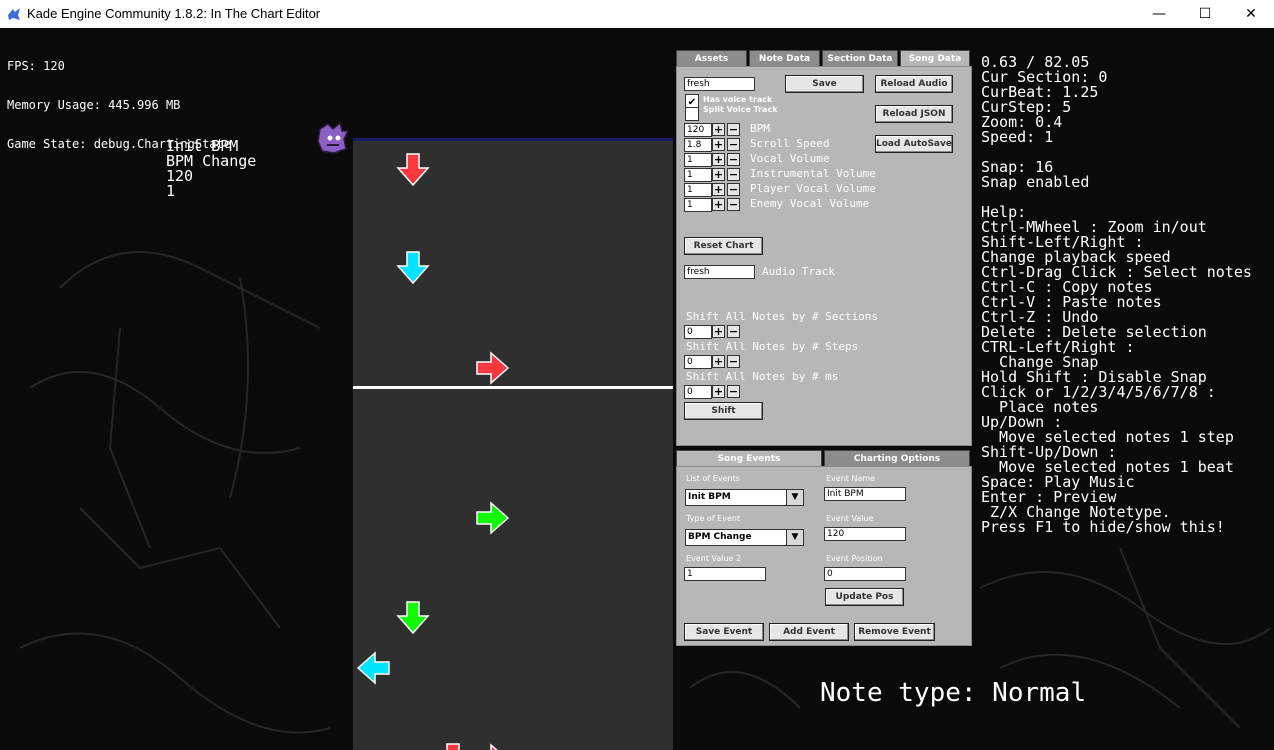 The image size is (1274, 750). What do you see at coordinates (914, 114) in the screenshot?
I see `reload-json-button: Reload JSON` at bounding box center [914, 114].